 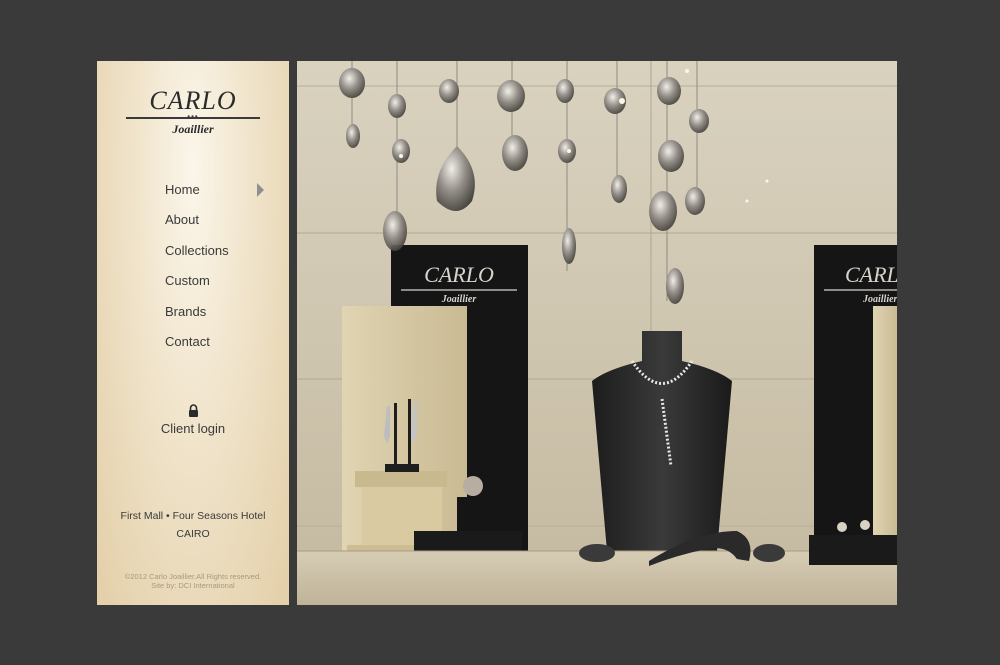 What do you see at coordinates (193, 410) in the screenshot?
I see `lock-icon` at bounding box center [193, 410].